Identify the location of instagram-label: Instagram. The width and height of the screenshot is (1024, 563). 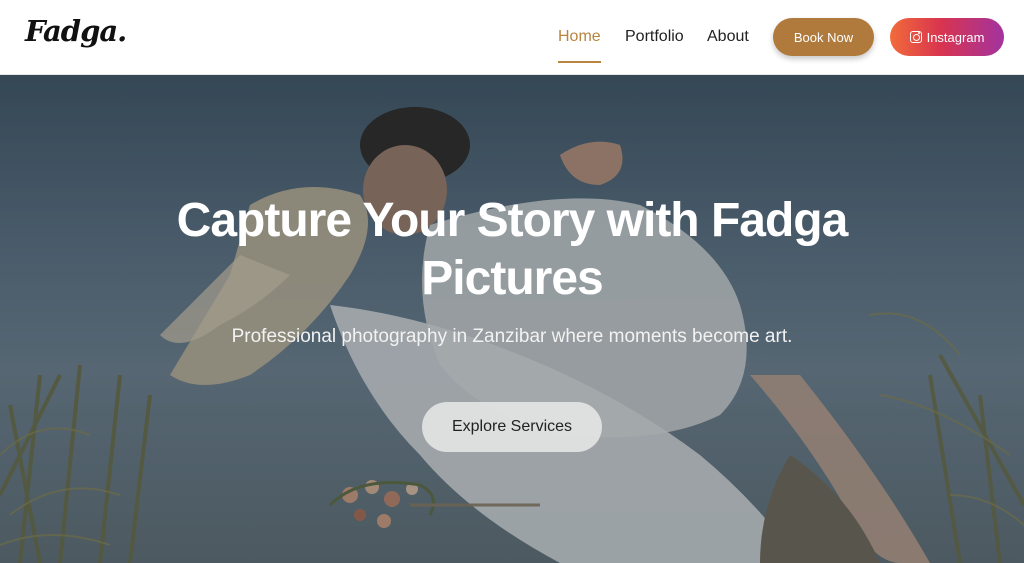
(955, 37).